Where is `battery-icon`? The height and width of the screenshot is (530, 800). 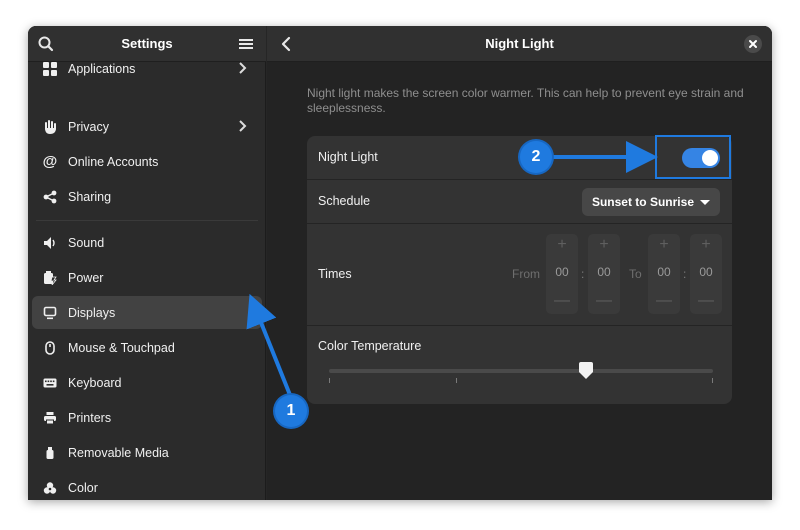 battery-icon is located at coordinates (50, 278).